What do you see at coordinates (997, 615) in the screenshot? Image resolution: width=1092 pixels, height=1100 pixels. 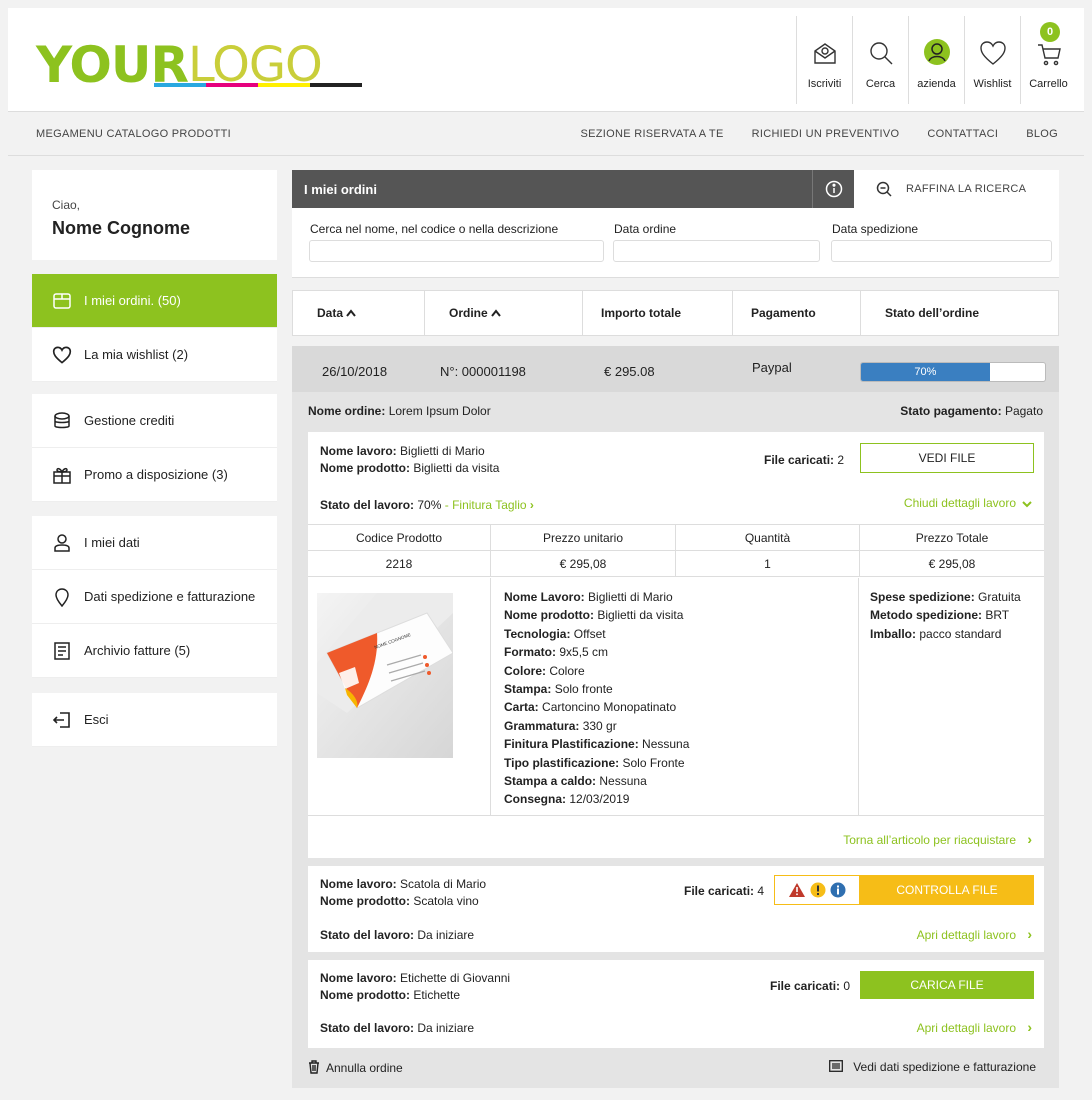 I see `spec-value: BRT` at bounding box center [997, 615].